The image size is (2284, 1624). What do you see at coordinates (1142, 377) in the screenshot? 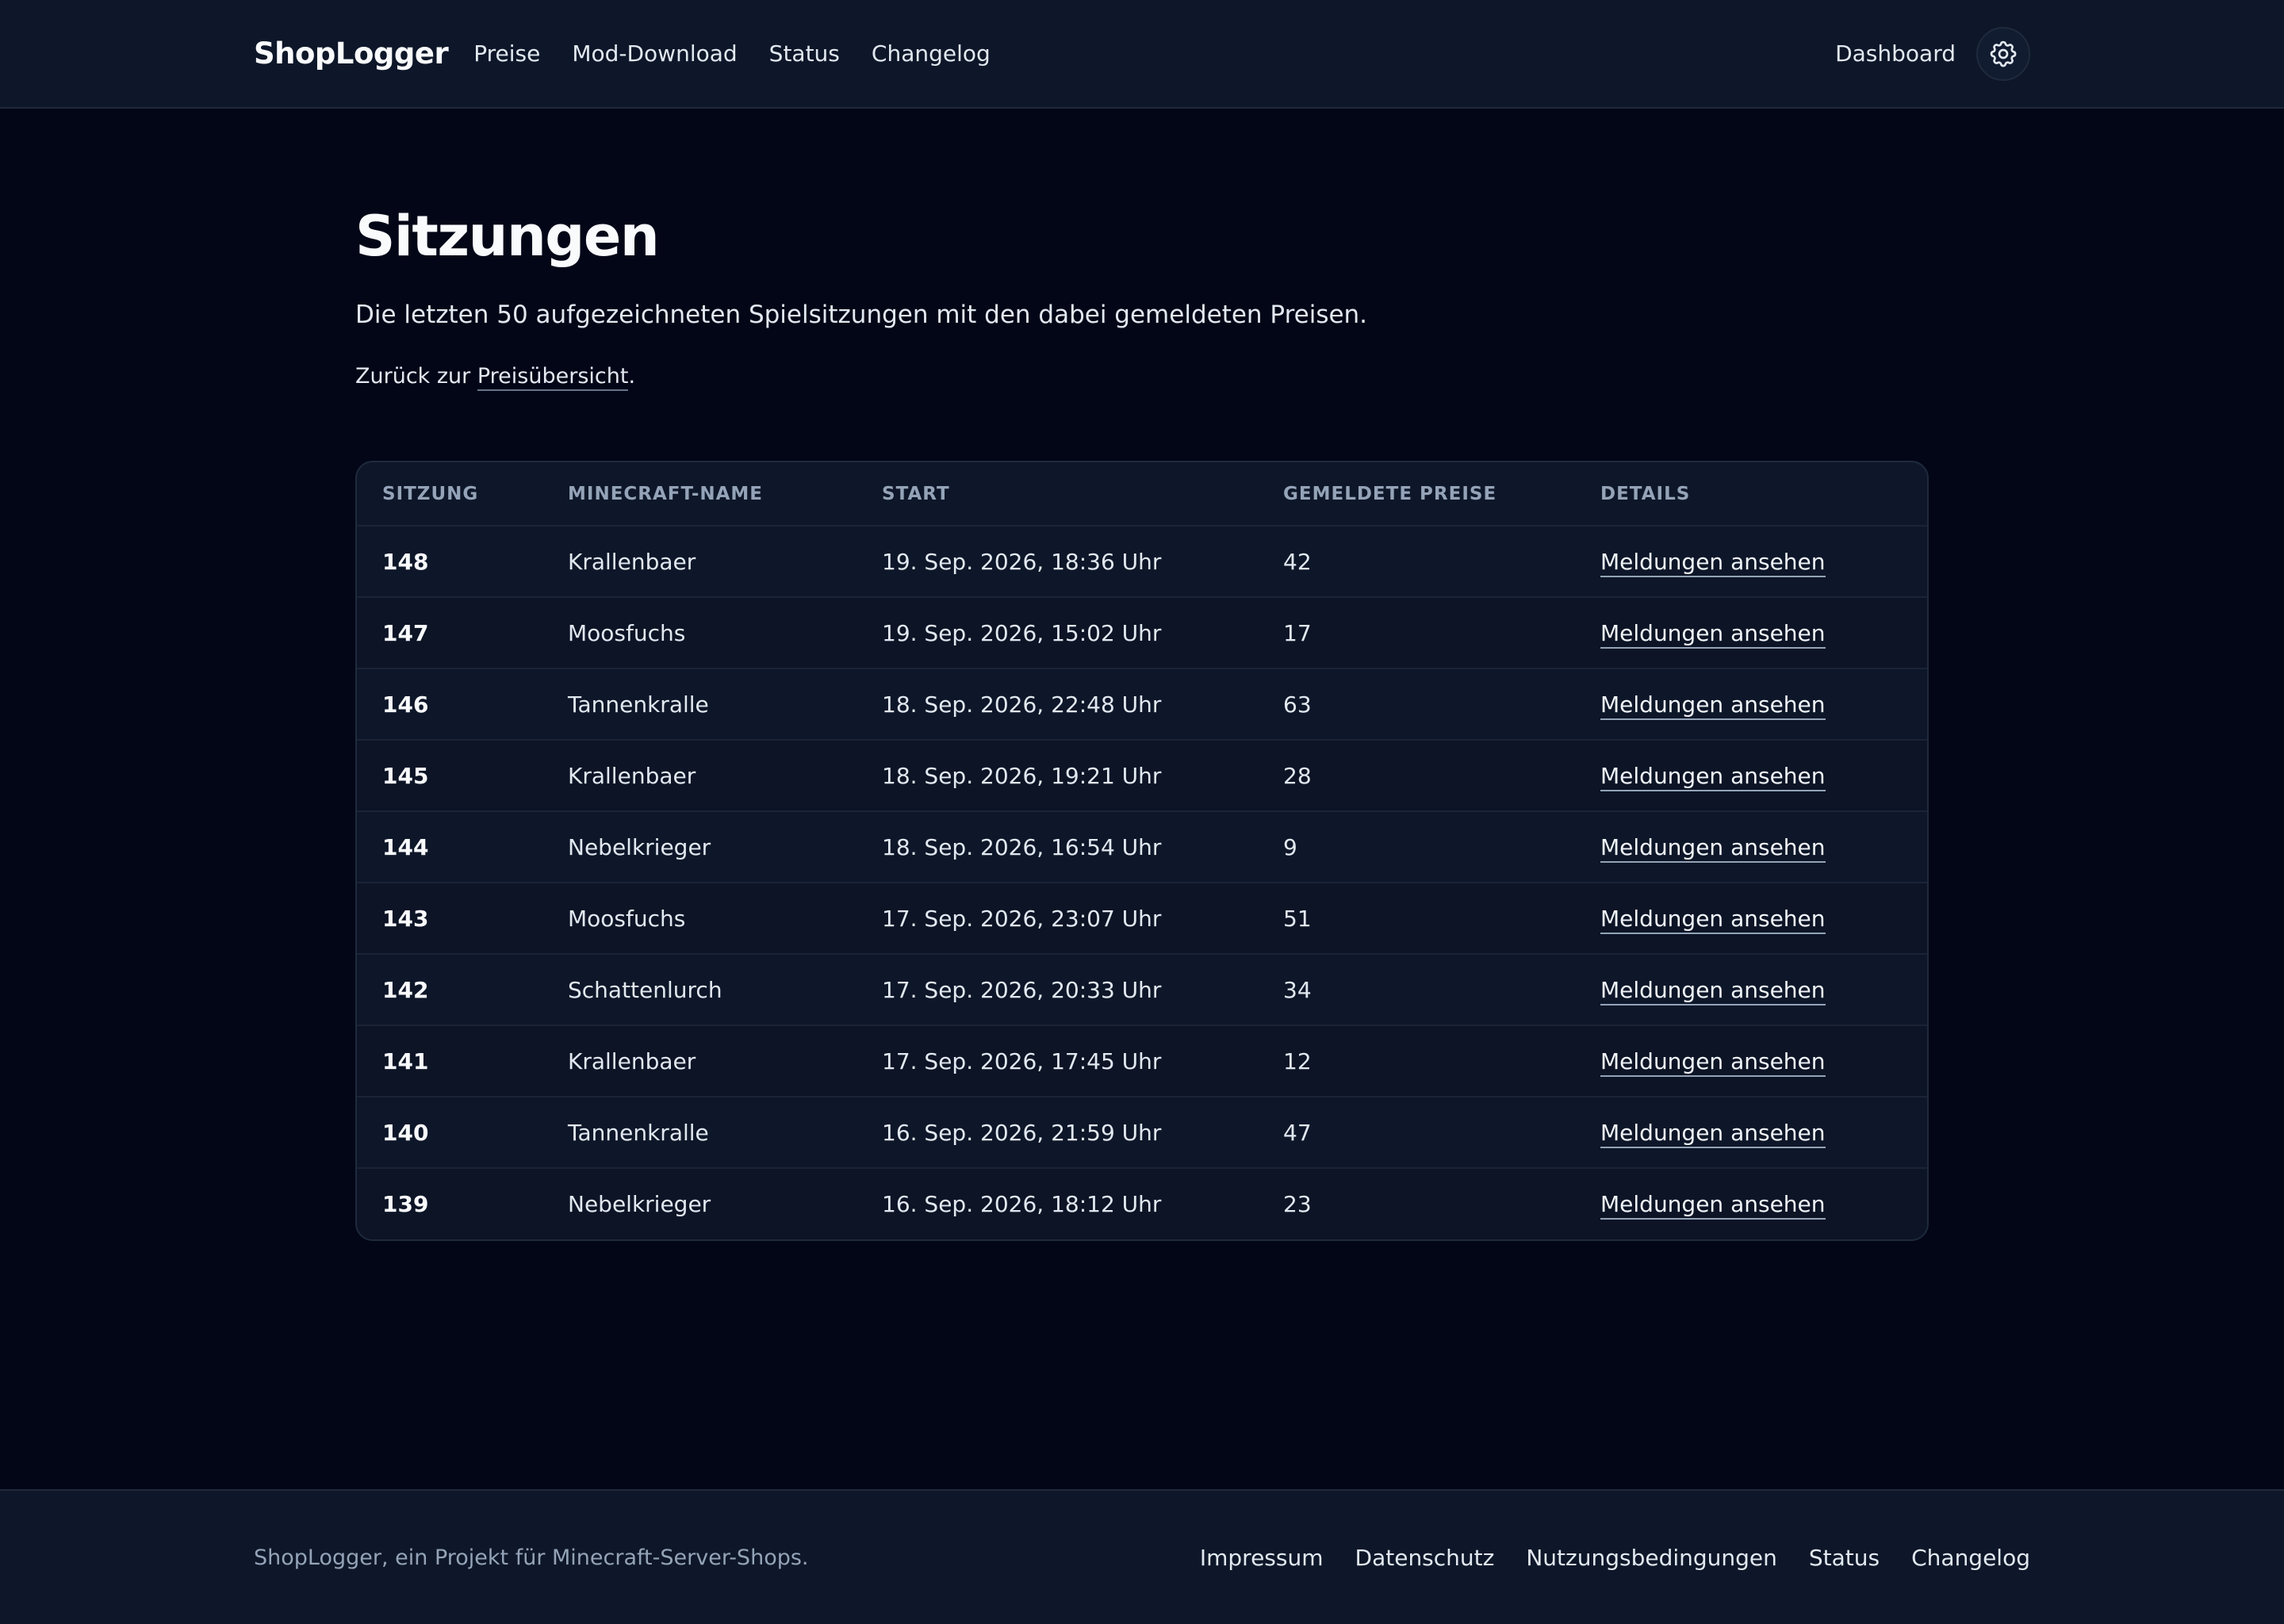
I see `back-line: Zurück zur Preisübersicht.` at bounding box center [1142, 377].